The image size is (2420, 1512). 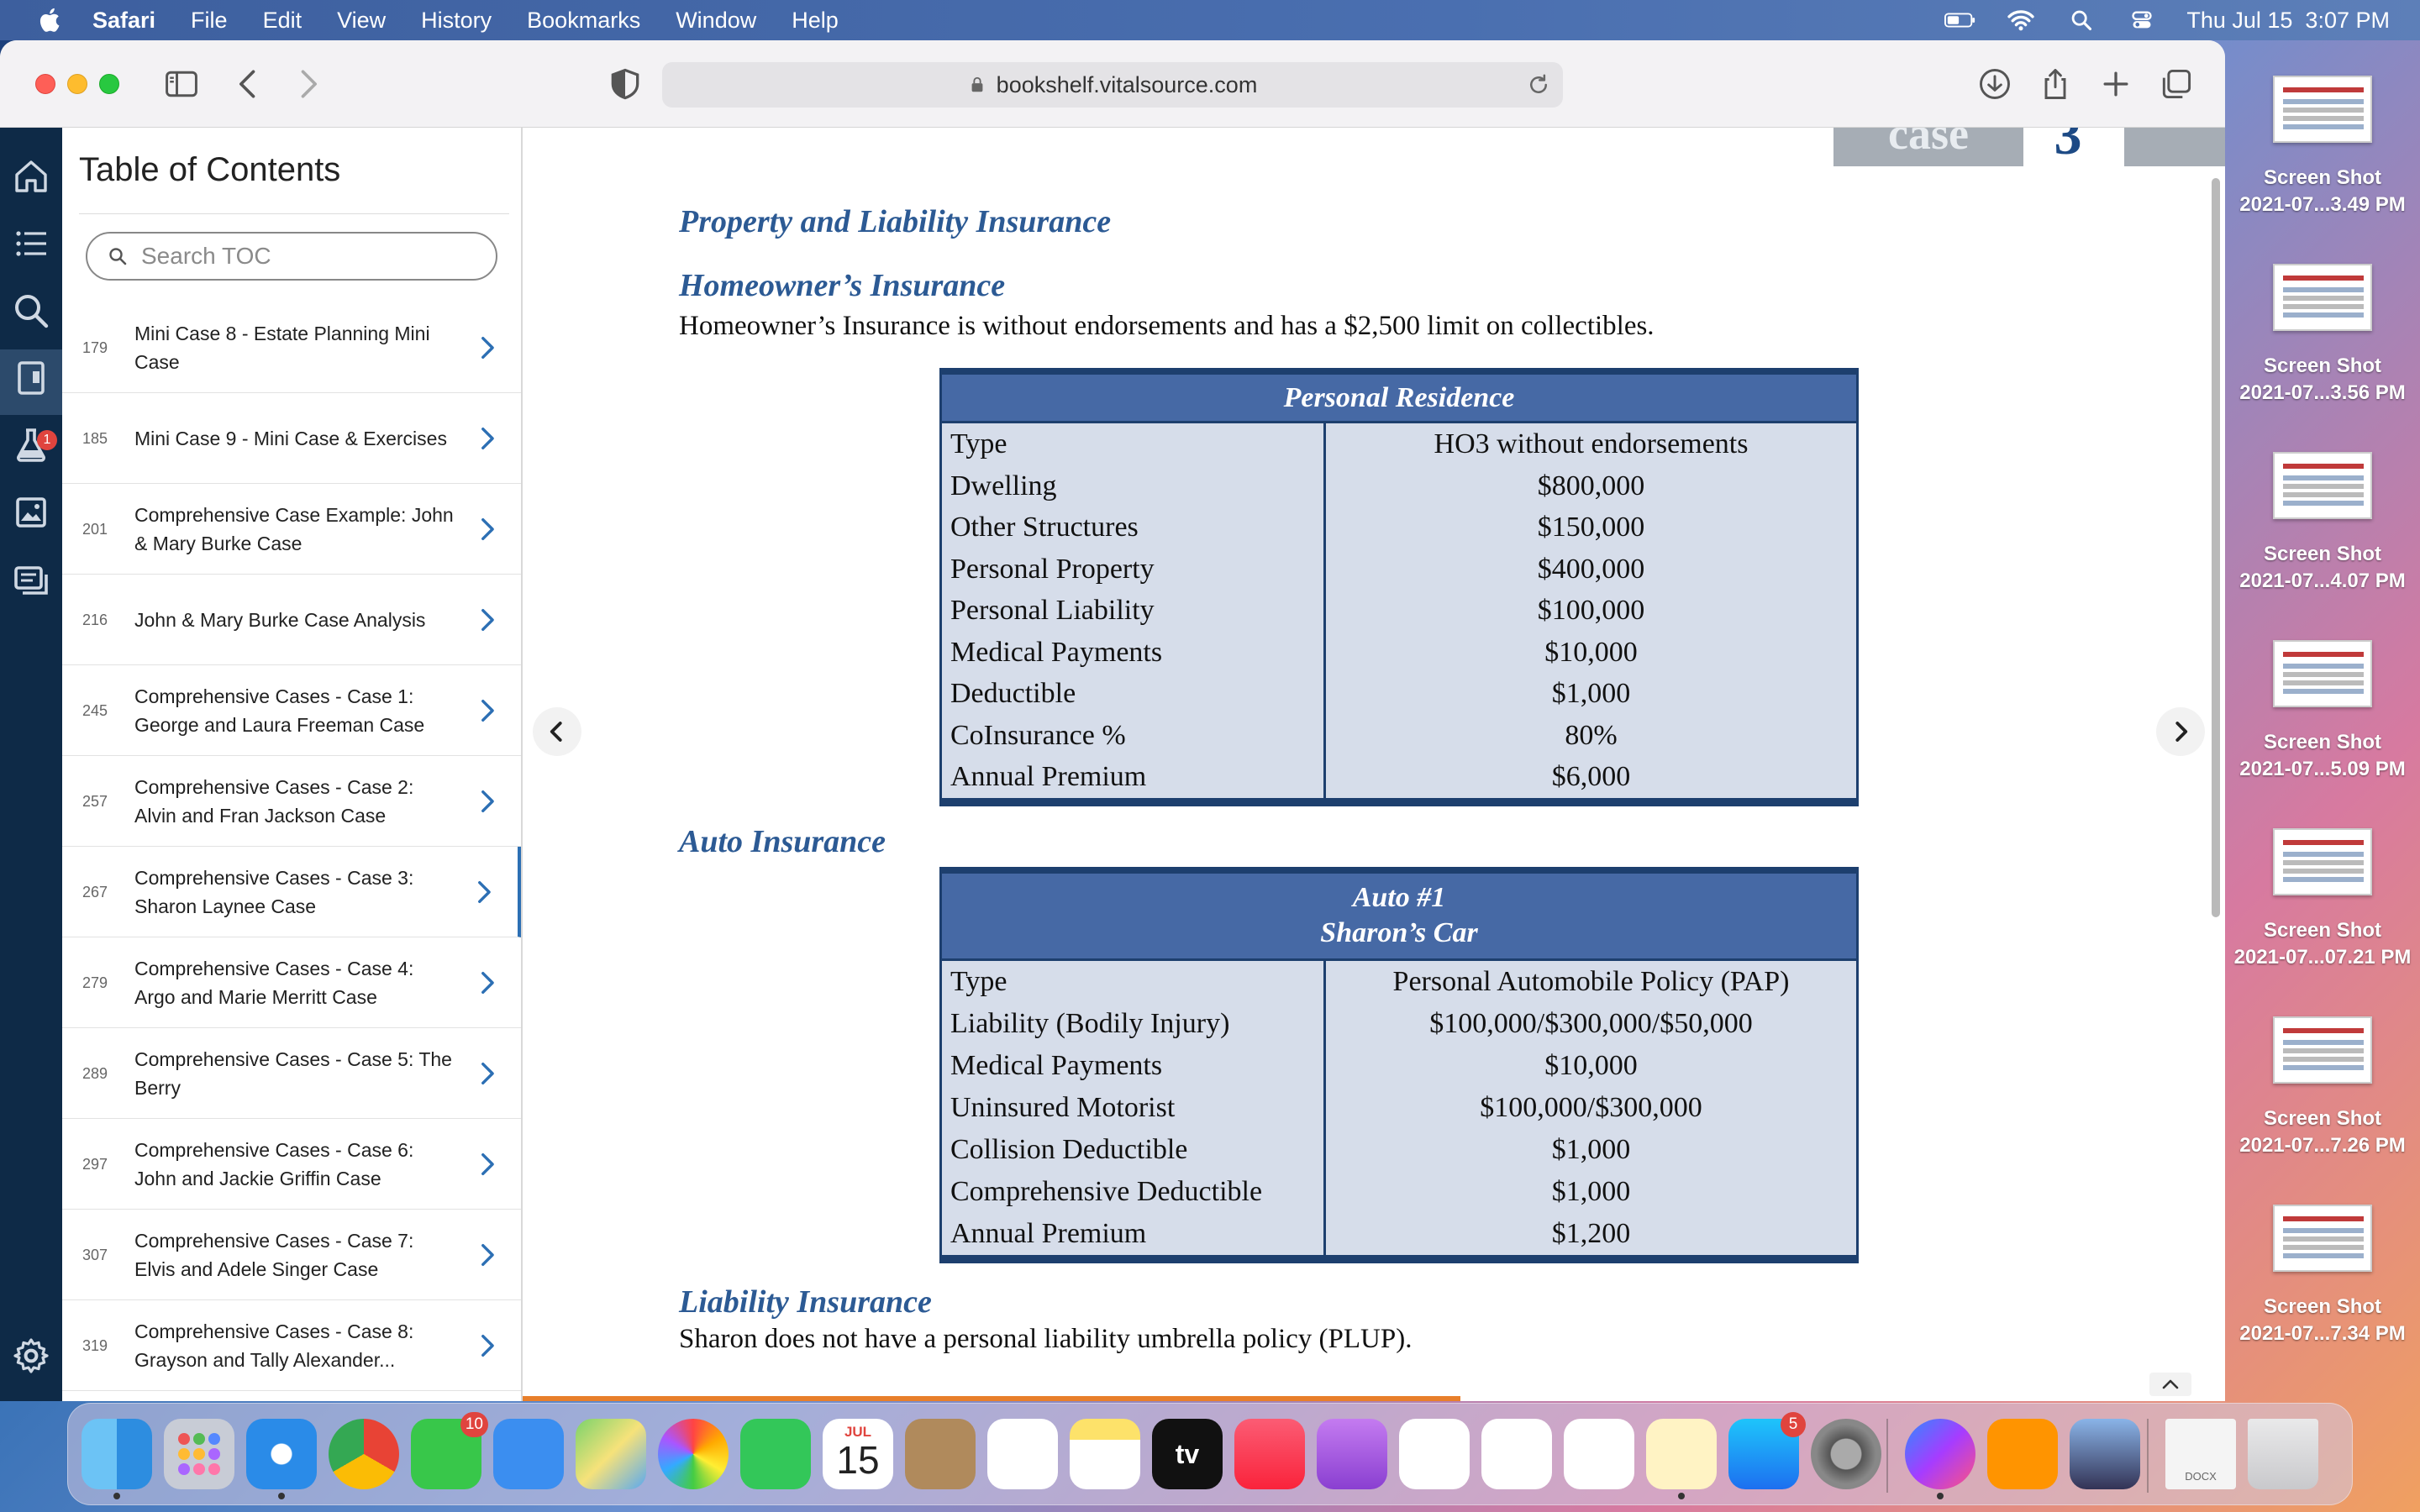 I want to click on menu-file: File, so click(x=210, y=21).